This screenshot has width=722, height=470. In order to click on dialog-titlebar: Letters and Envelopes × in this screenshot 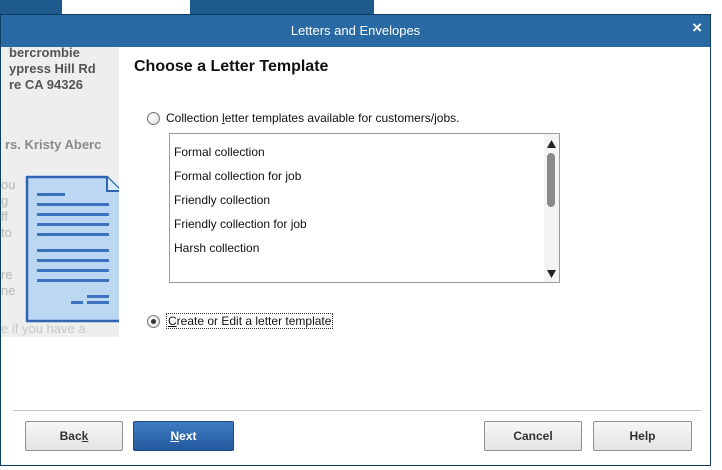, I will do `click(355, 31)`.